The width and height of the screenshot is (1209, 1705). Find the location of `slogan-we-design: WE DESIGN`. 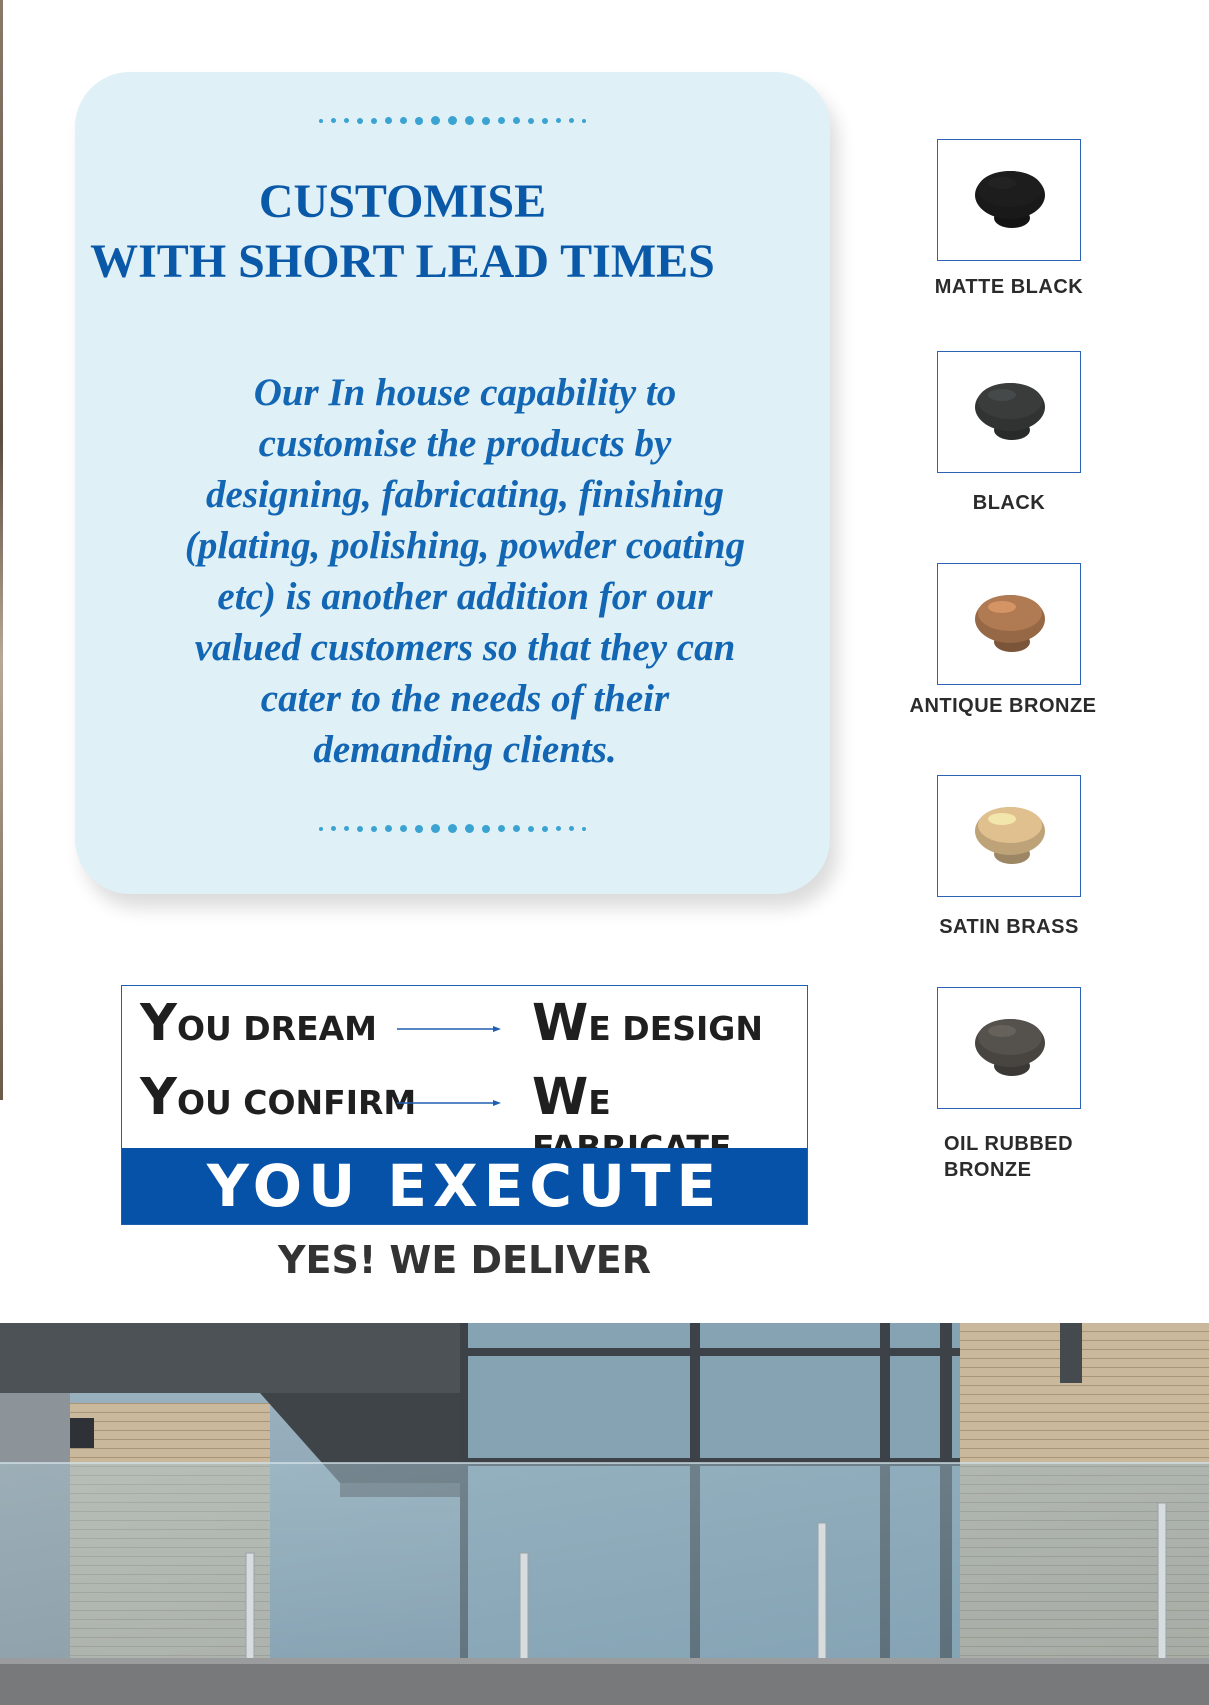

slogan-we-design: WE DESIGN is located at coordinates (647, 1024).